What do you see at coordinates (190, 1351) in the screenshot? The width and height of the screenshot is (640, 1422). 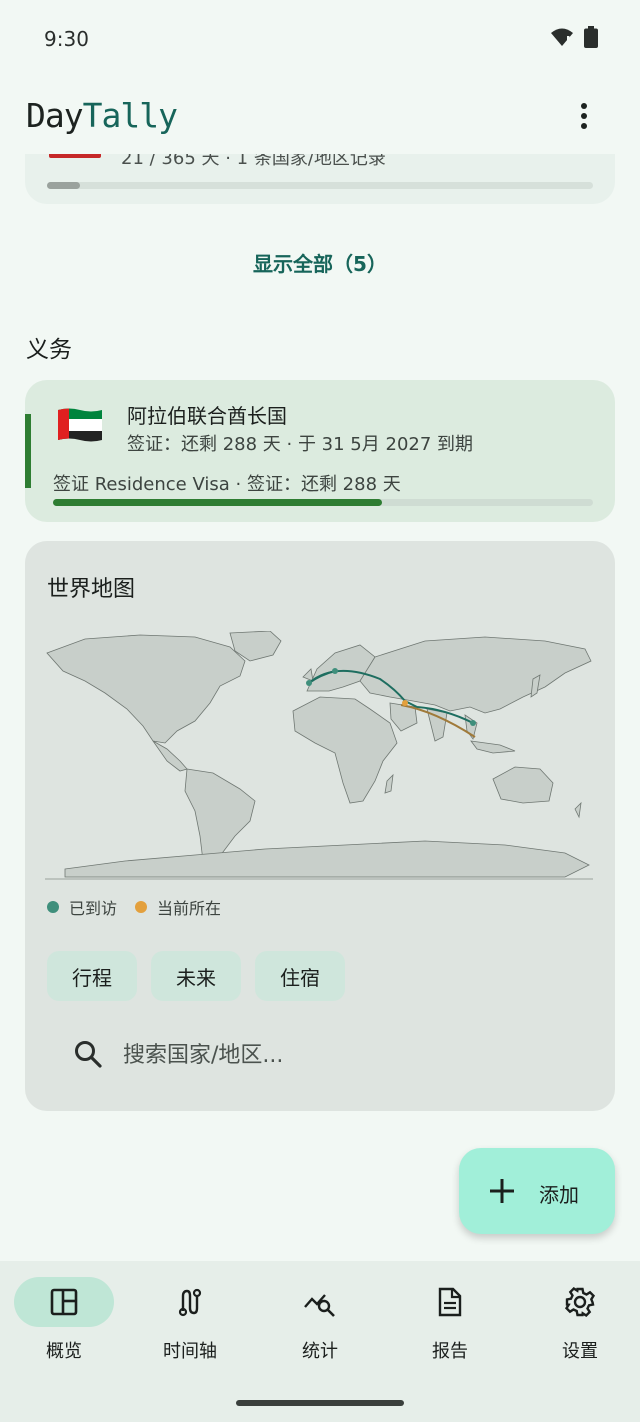 I see `nav-timeline-label: 时间轴` at bounding box center [190, 1351].